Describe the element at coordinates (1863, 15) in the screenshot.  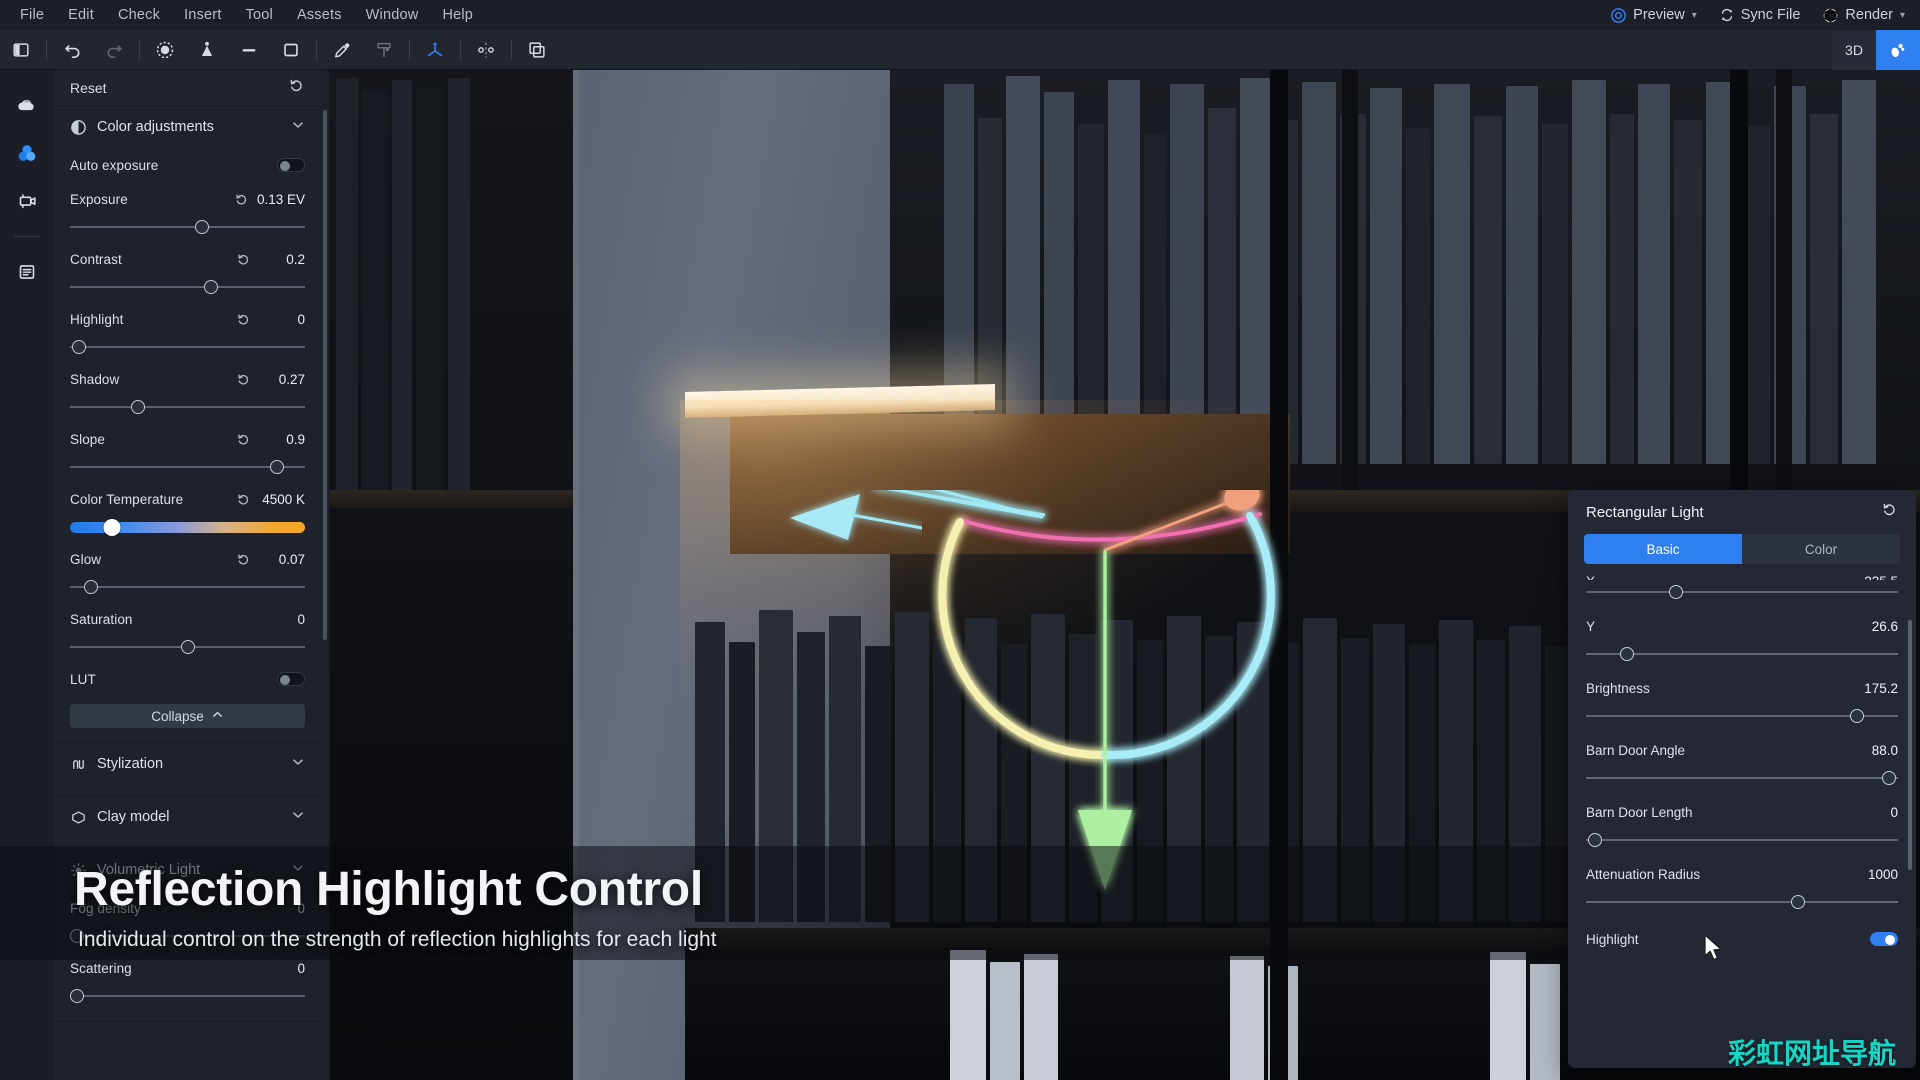
I see `render-button: Render ▾` at that location.